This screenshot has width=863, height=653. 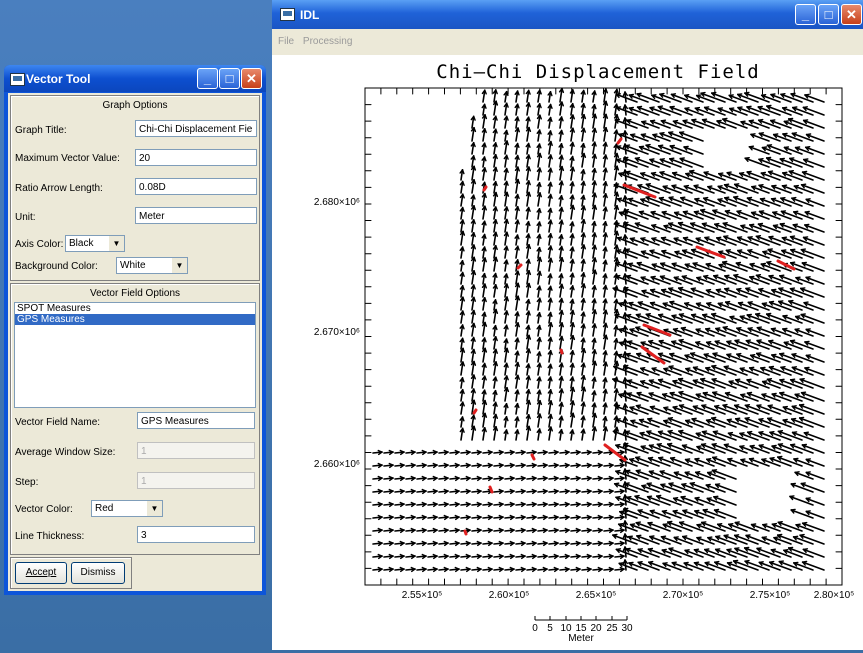 I want to click on max-vector-field: 20, so click(x=196, y=157).